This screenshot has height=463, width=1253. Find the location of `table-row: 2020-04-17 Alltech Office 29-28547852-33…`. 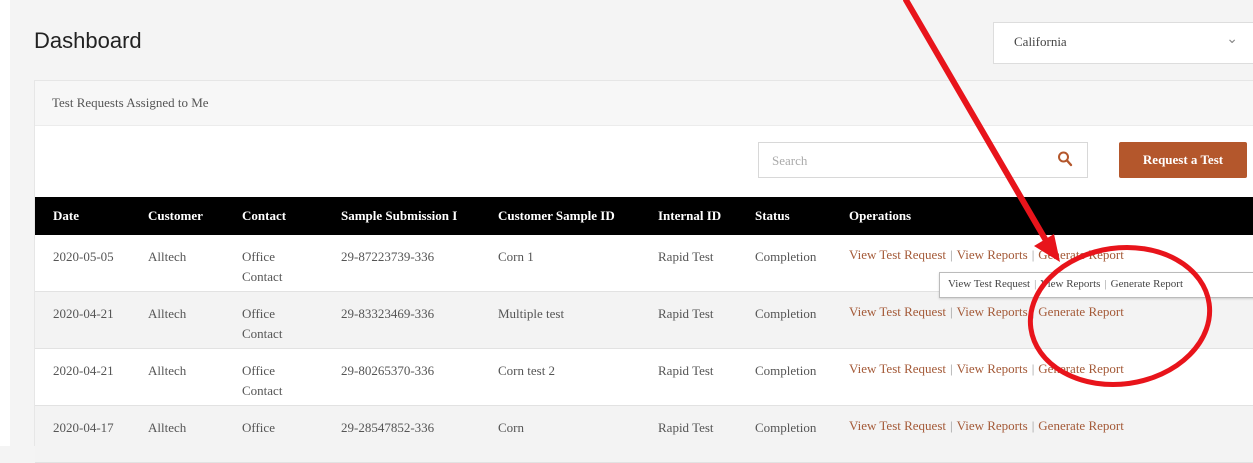

table-row: 2020-04-17 Alltech Office 29-28547852-33… is located at coordinates (644, 434).